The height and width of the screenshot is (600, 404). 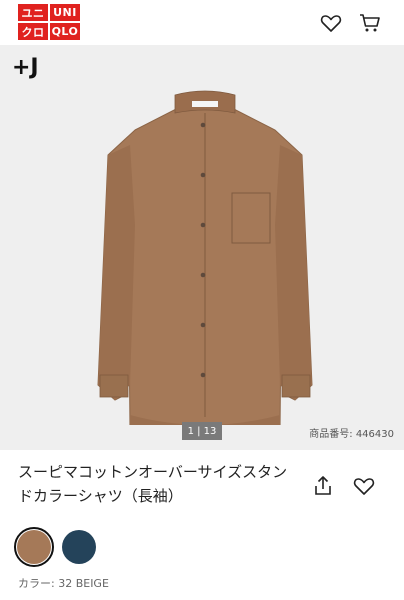 What do you see at coordinates (33, 31) in the screenshot?
I see `logo-cell: クロ` at bounding box center [33, 31].